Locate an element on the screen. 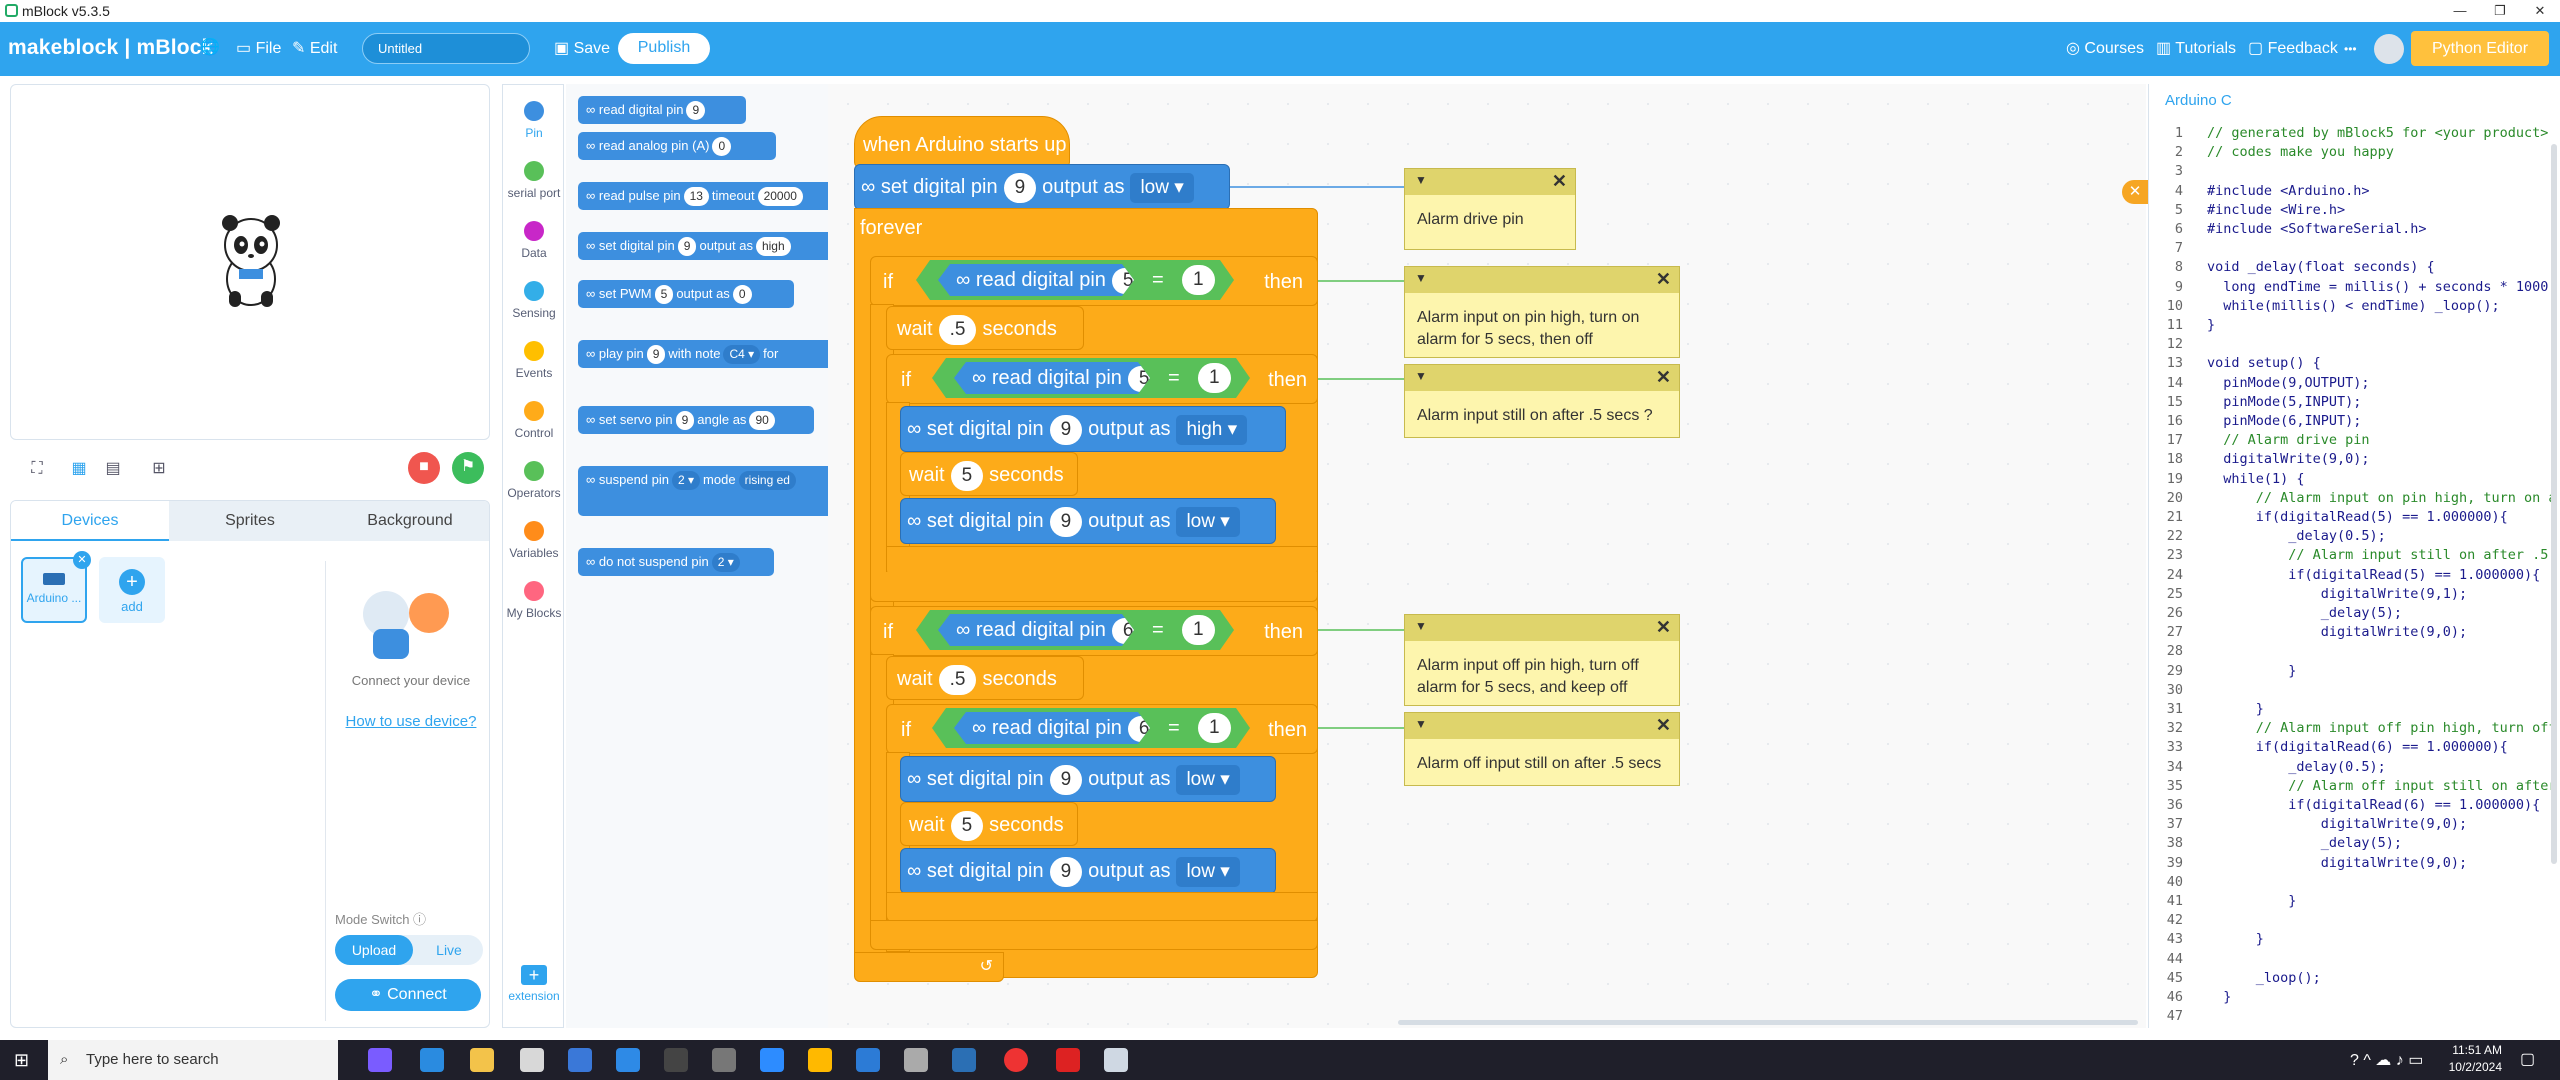 This screenshot has width=2560, height=1080. connect-button: ⚭ Connect is located at coordinates (408, 995).